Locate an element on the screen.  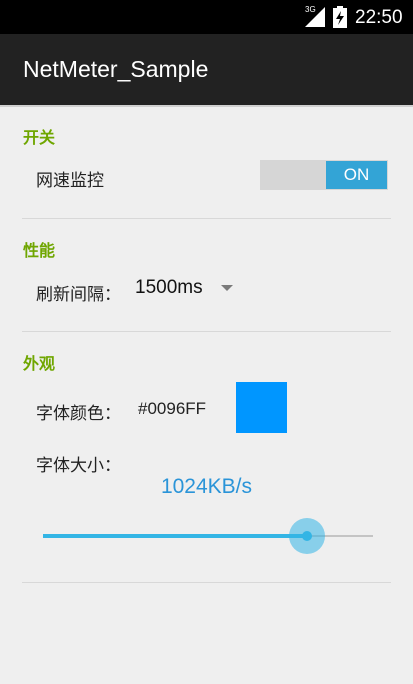
font-size-slider is located at coordinates (208, 536).